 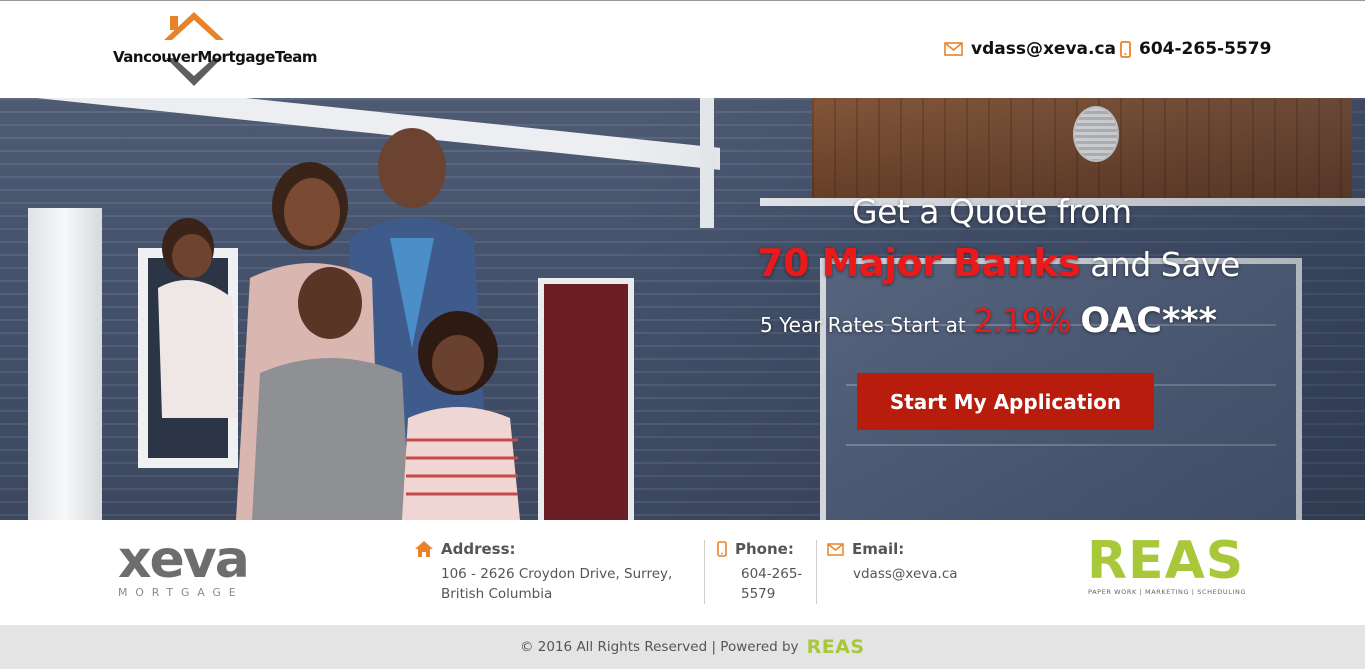 What do you see at coordinates (764, 549) in the screenshot?
I see `phone-label: Phone:` at bounding box center [764, 549].